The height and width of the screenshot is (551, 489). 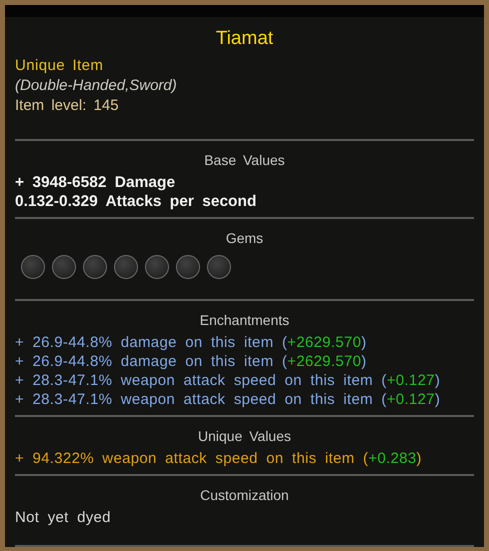 I want to click on section-header: Gems, so click(x=245, y=238).